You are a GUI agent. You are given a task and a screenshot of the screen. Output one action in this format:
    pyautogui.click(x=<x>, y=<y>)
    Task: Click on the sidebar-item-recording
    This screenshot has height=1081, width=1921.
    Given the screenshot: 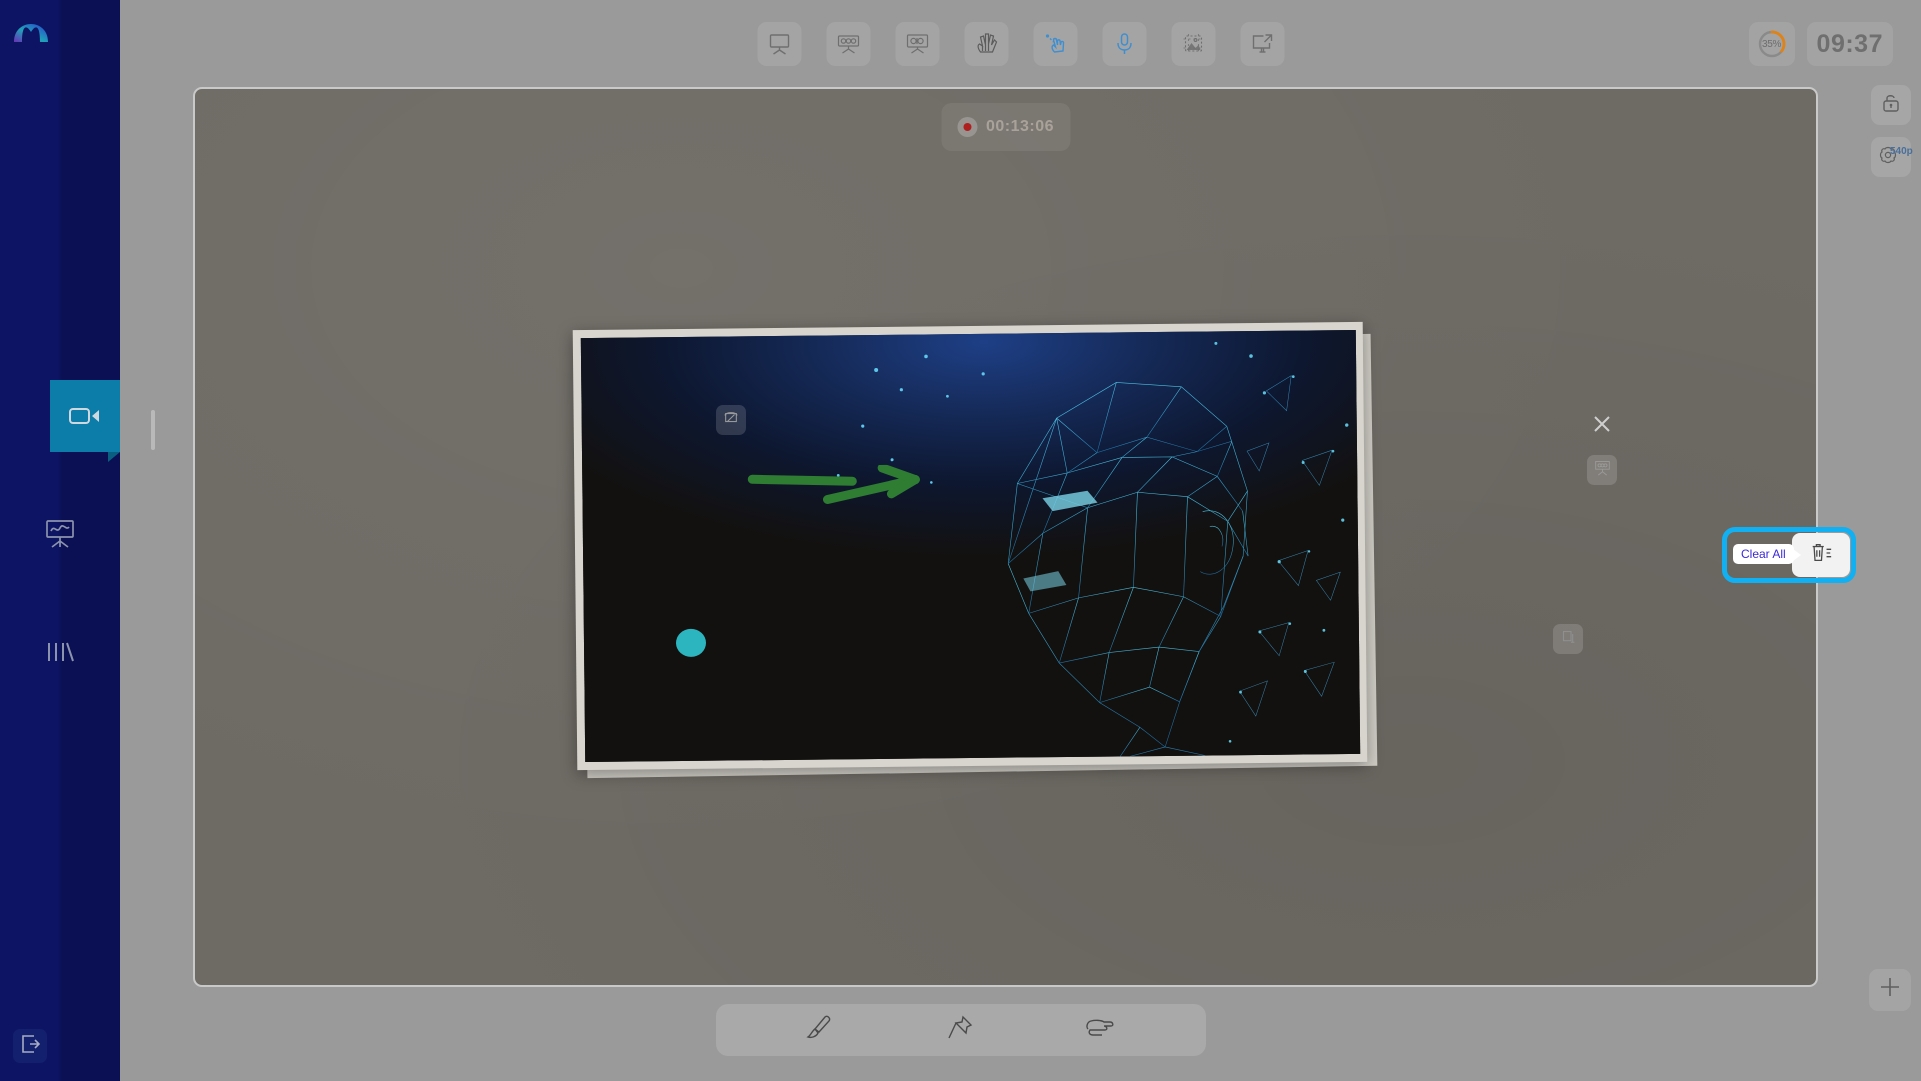 What is the action you would take?
    pyautogui.click(x=85, y=421)
    